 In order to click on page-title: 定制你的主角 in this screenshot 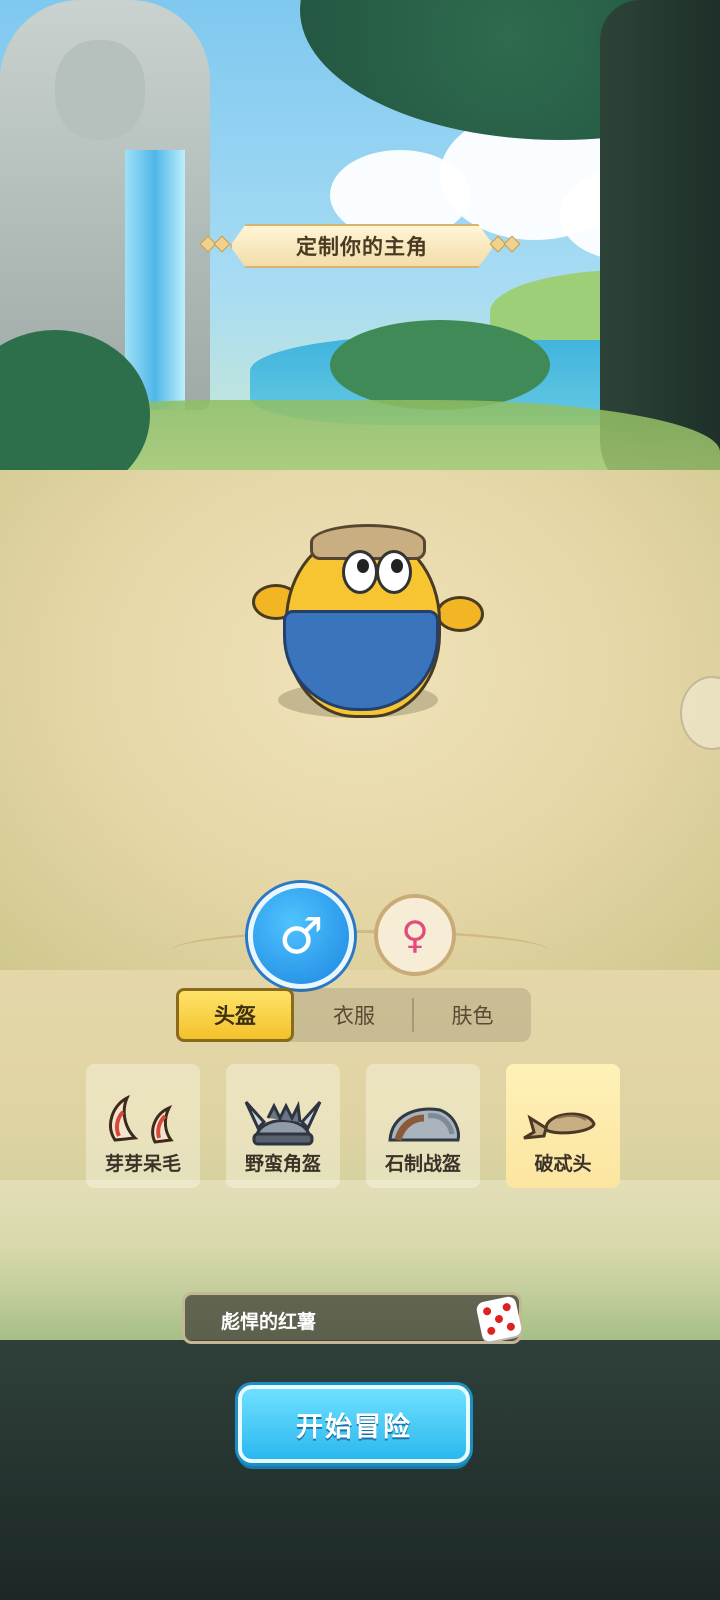, I will do `click(362, 246)`.